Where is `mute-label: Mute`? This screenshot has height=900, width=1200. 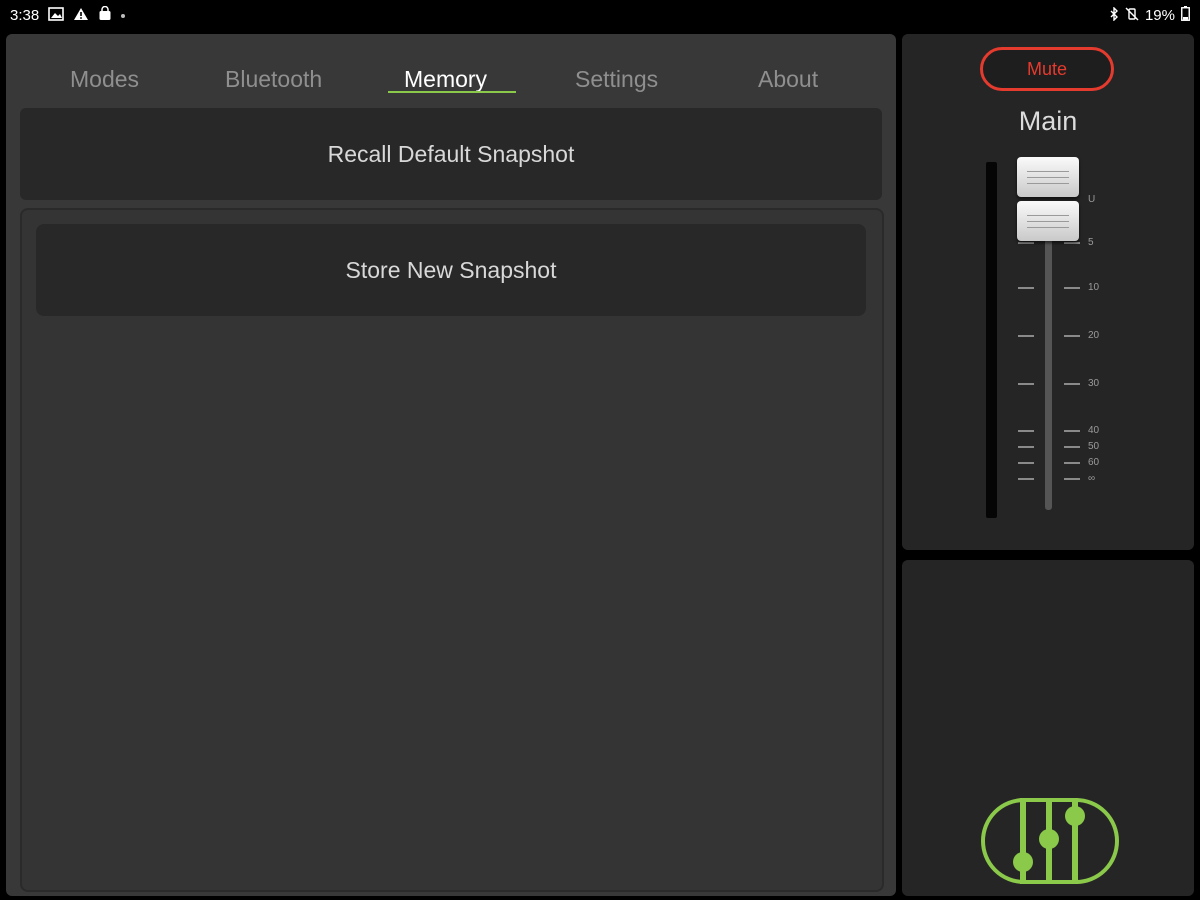
mute-label: Mute is located at coordinates (1047, 68).